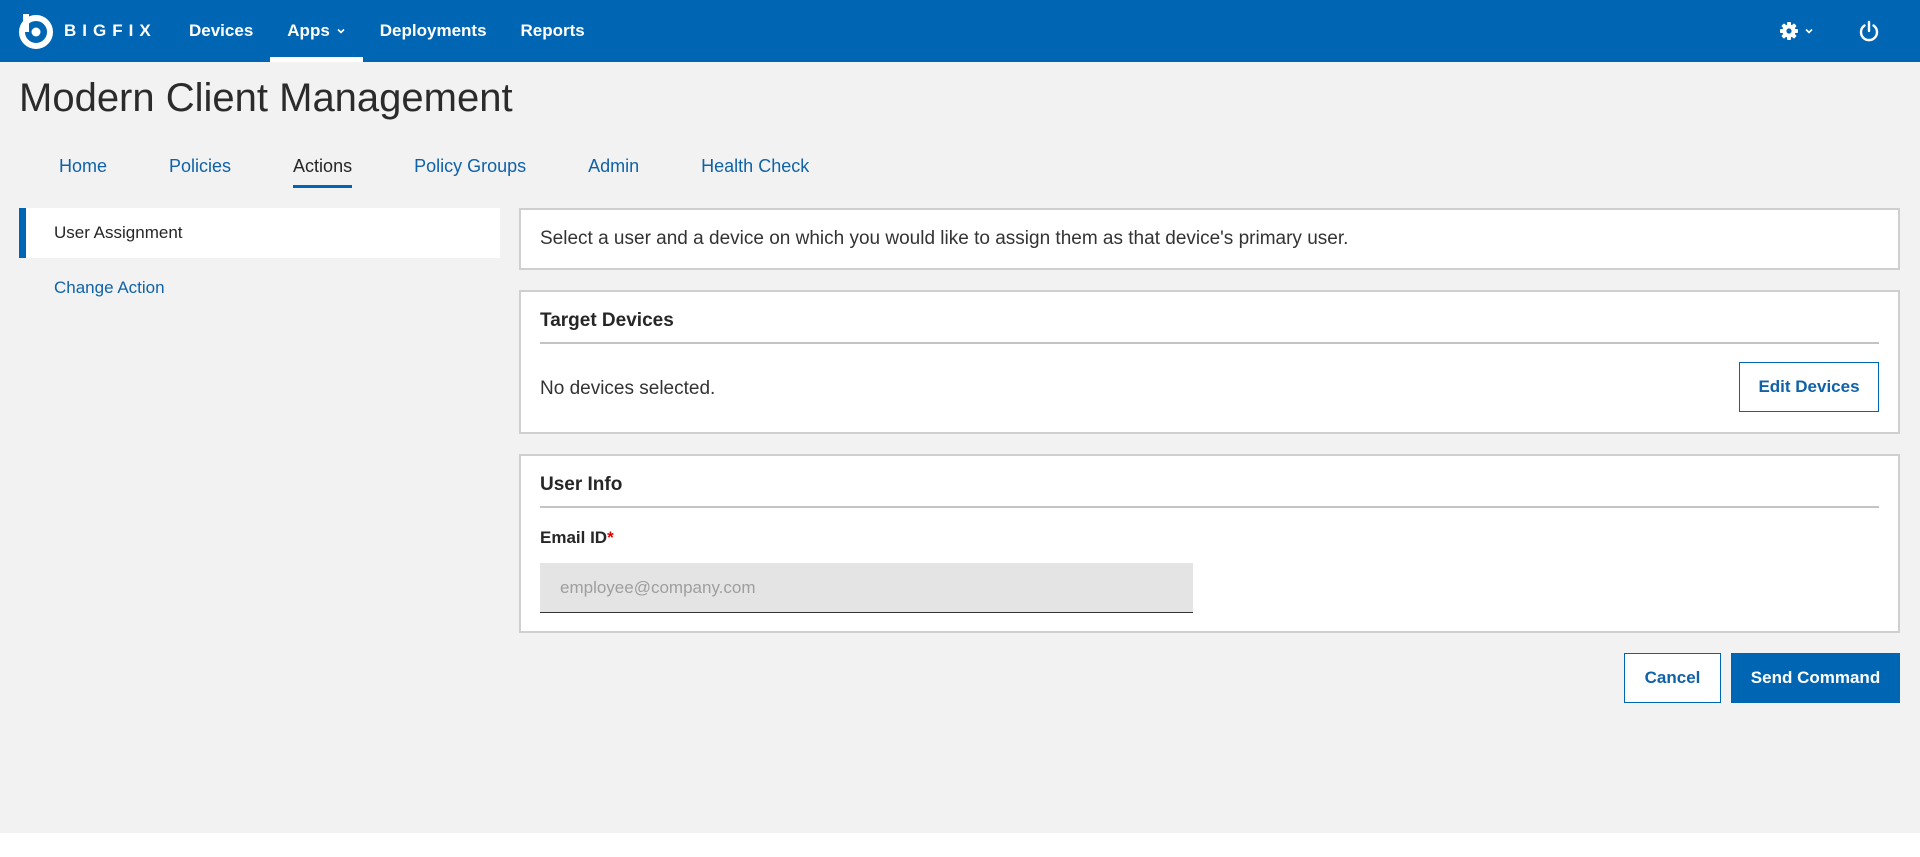 This screenshot has width=1920, height=857. Describe the element at coordinates (308, 30) in the screenshot. I see `nav-apps-label: Apps` at that location.